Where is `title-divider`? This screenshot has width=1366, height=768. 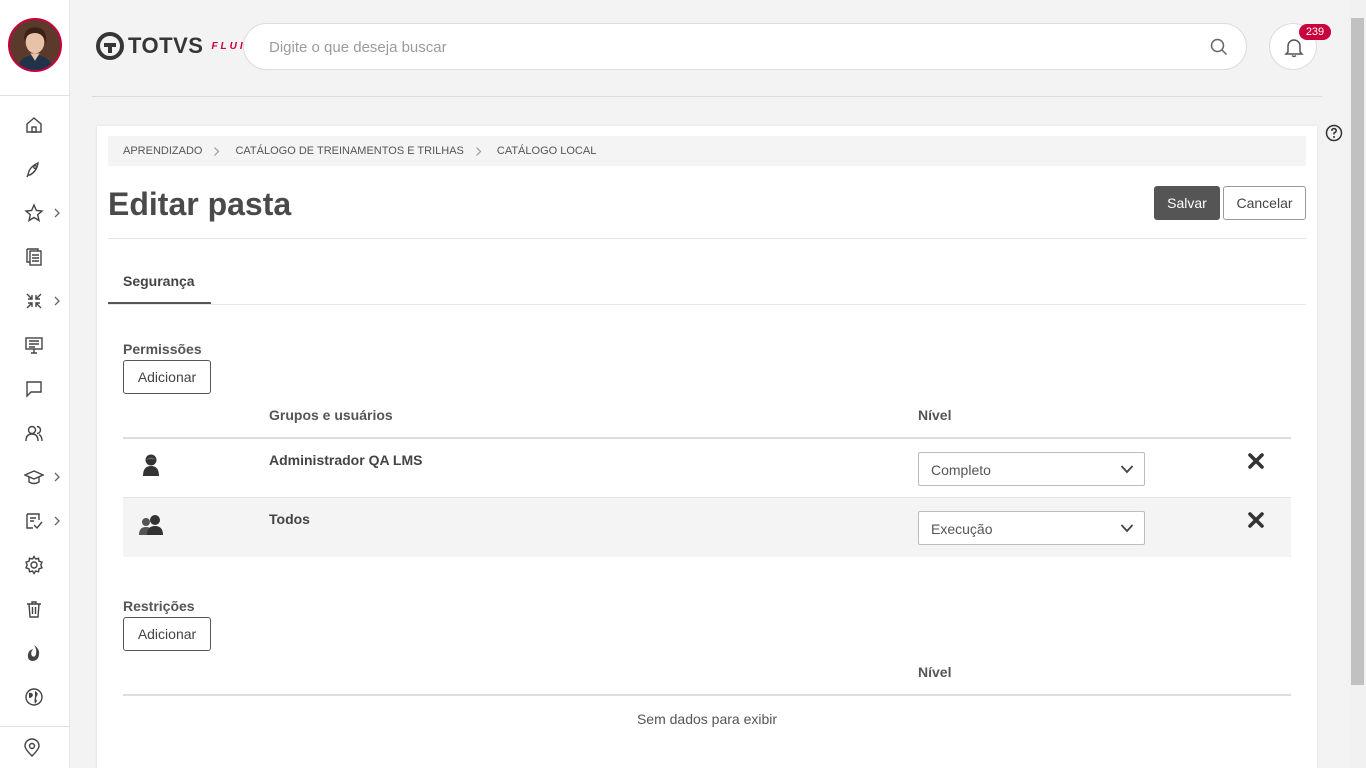
title-divider is located at coordinates (707, 238).